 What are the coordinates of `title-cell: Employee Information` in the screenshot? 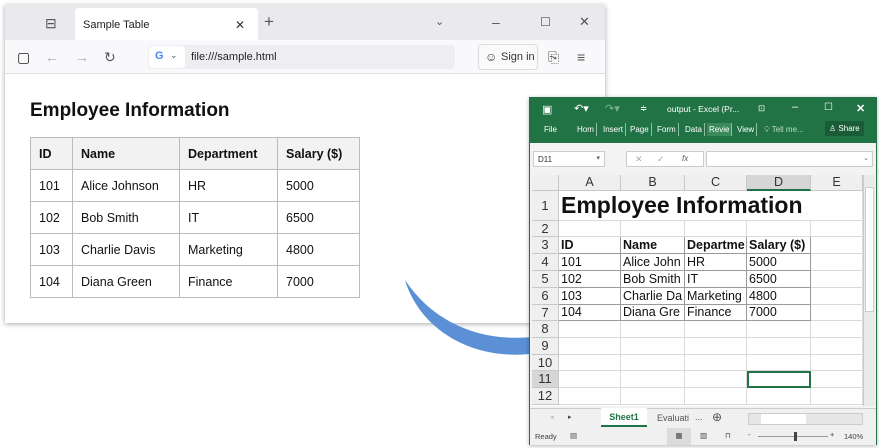 It's located at (685, 206).